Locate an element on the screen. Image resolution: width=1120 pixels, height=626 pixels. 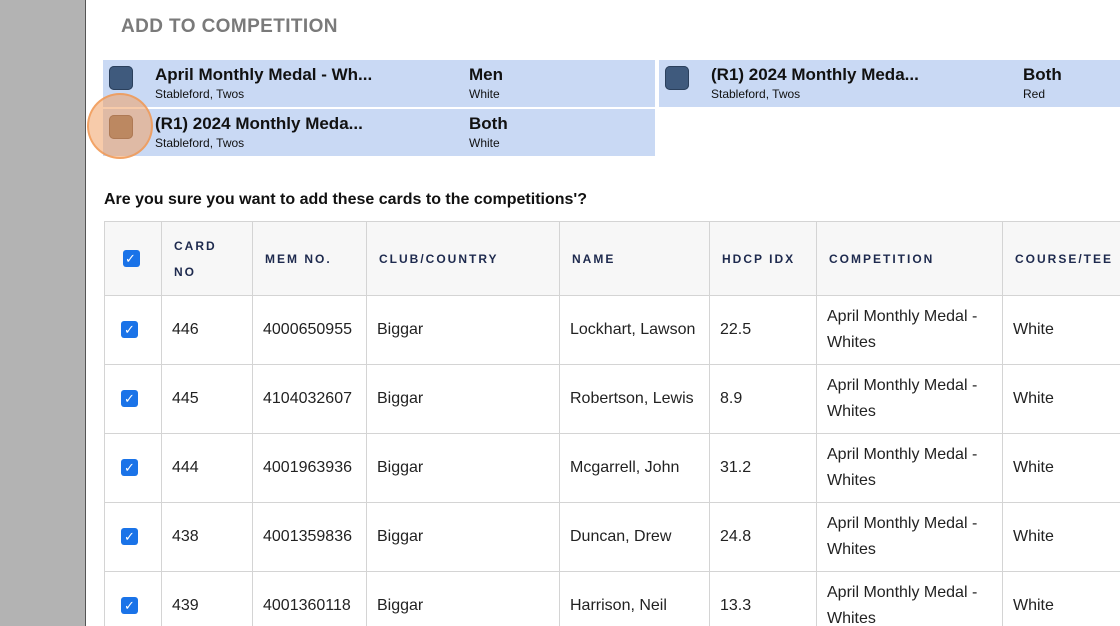
card-no-cell: 439 is located at coordinates (207, 598).